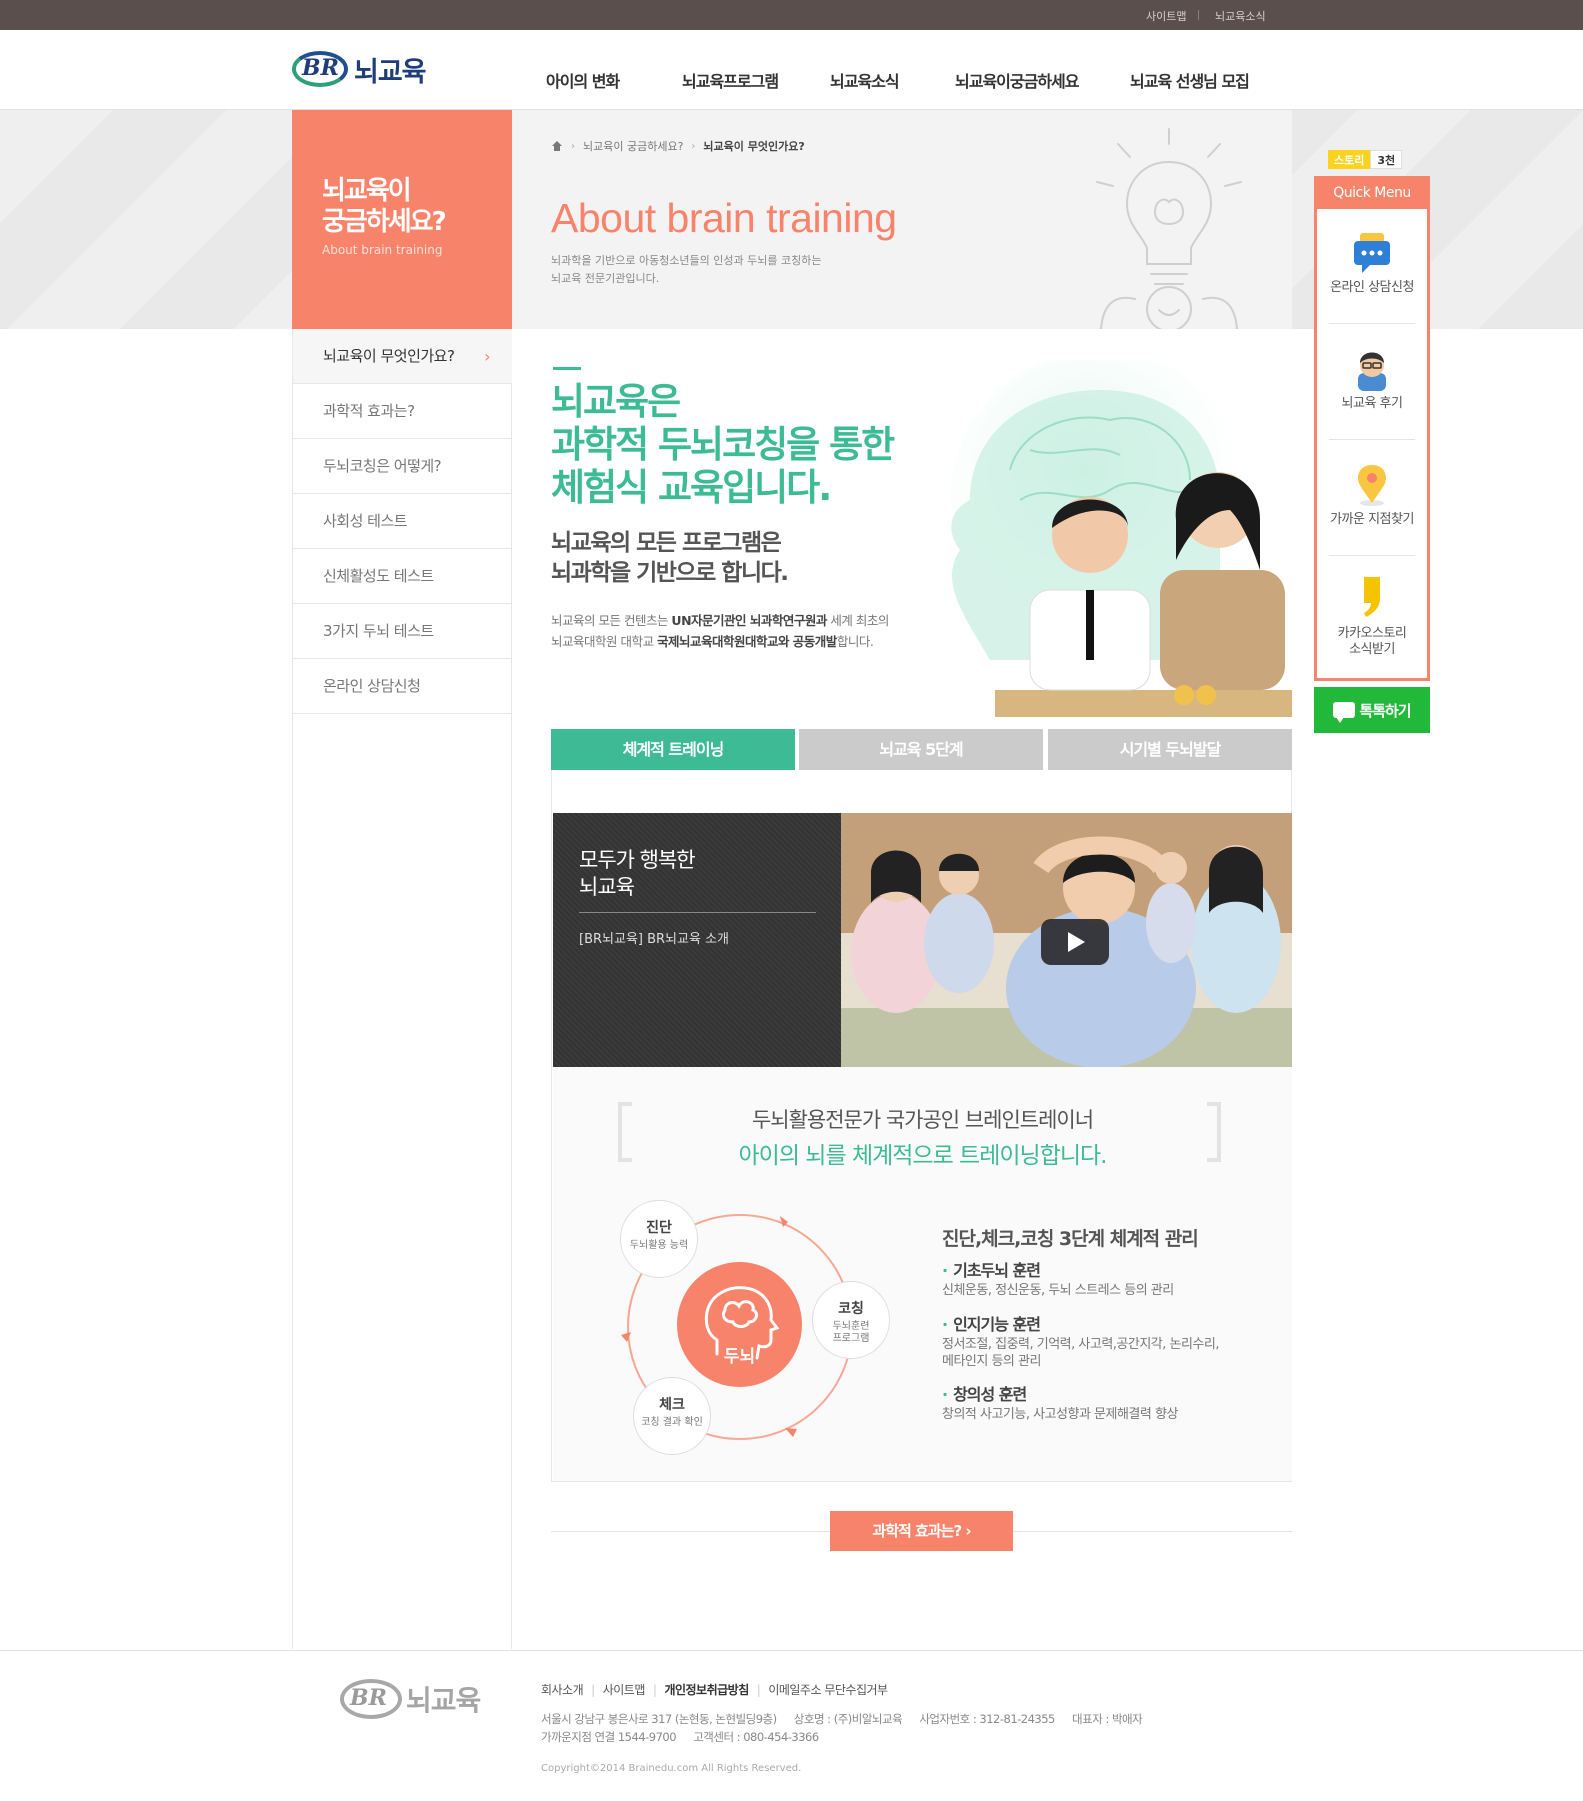 This screenshot has width=1583, height=1801. Describe the element at coordinates (1372, 263) in the screenshot. I see `quick-item-consult: 온라인 상담신청` at that location.